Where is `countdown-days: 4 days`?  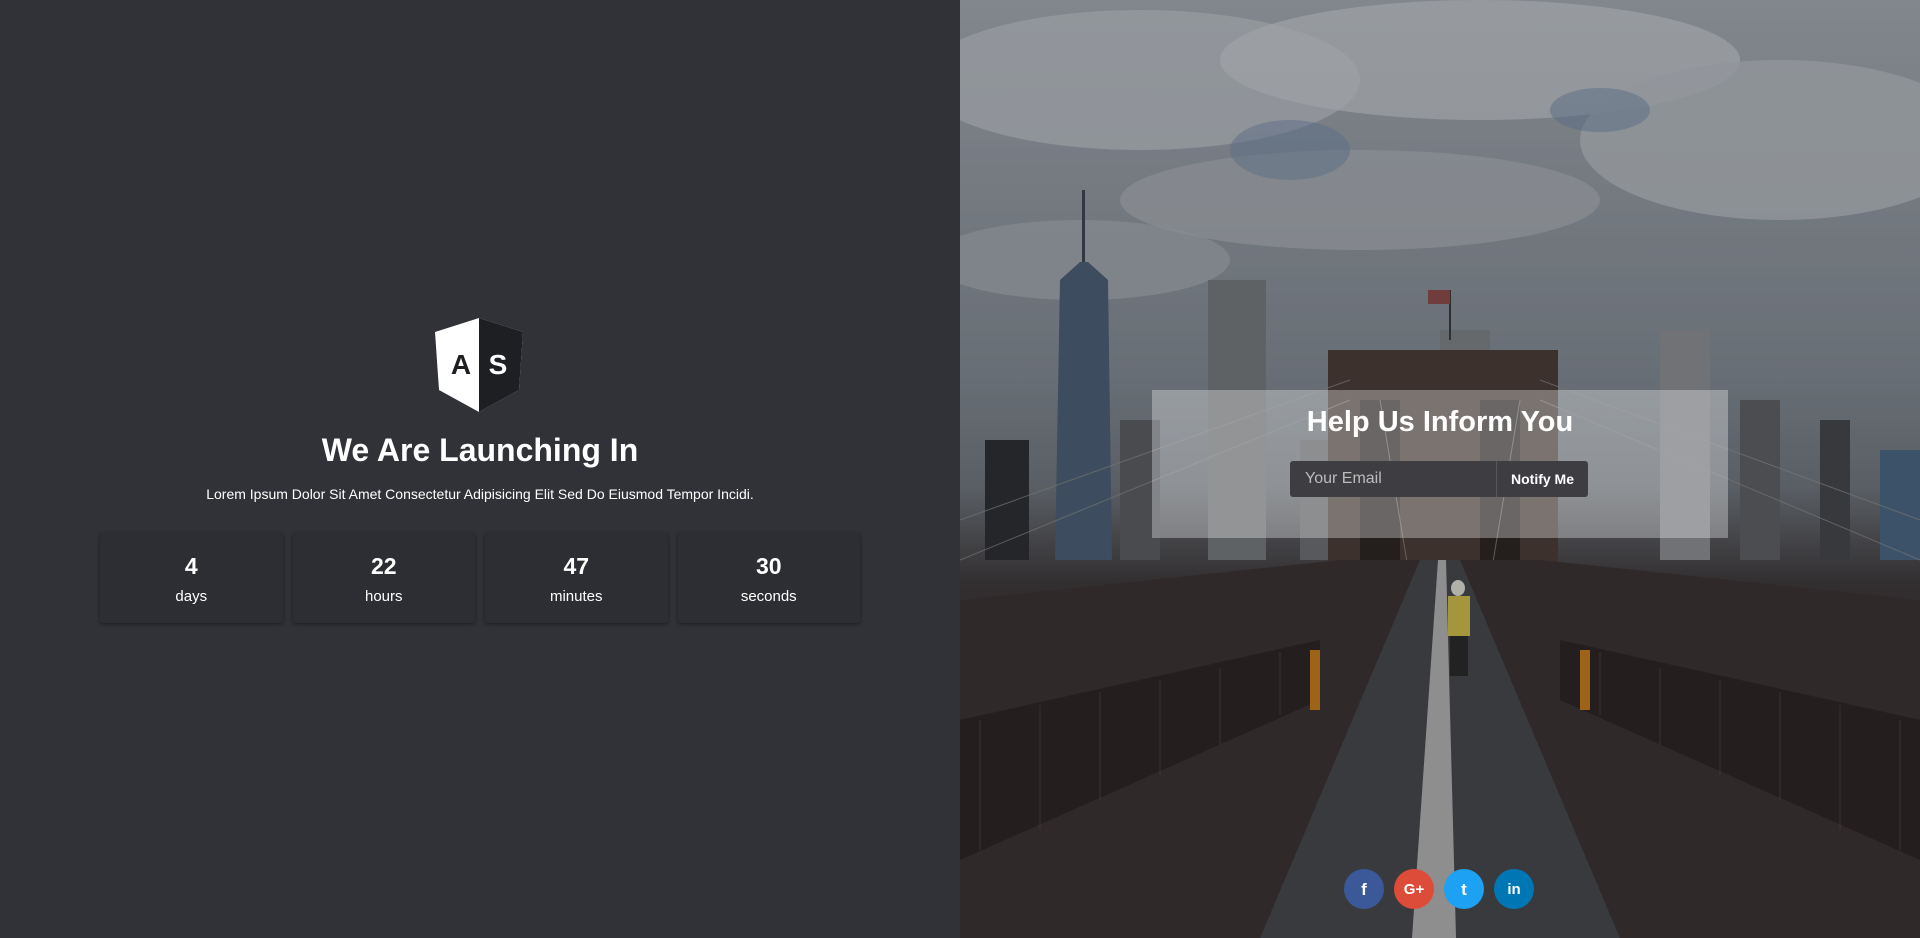 countdown-days: 4 days is located at coordinates (191, 578).